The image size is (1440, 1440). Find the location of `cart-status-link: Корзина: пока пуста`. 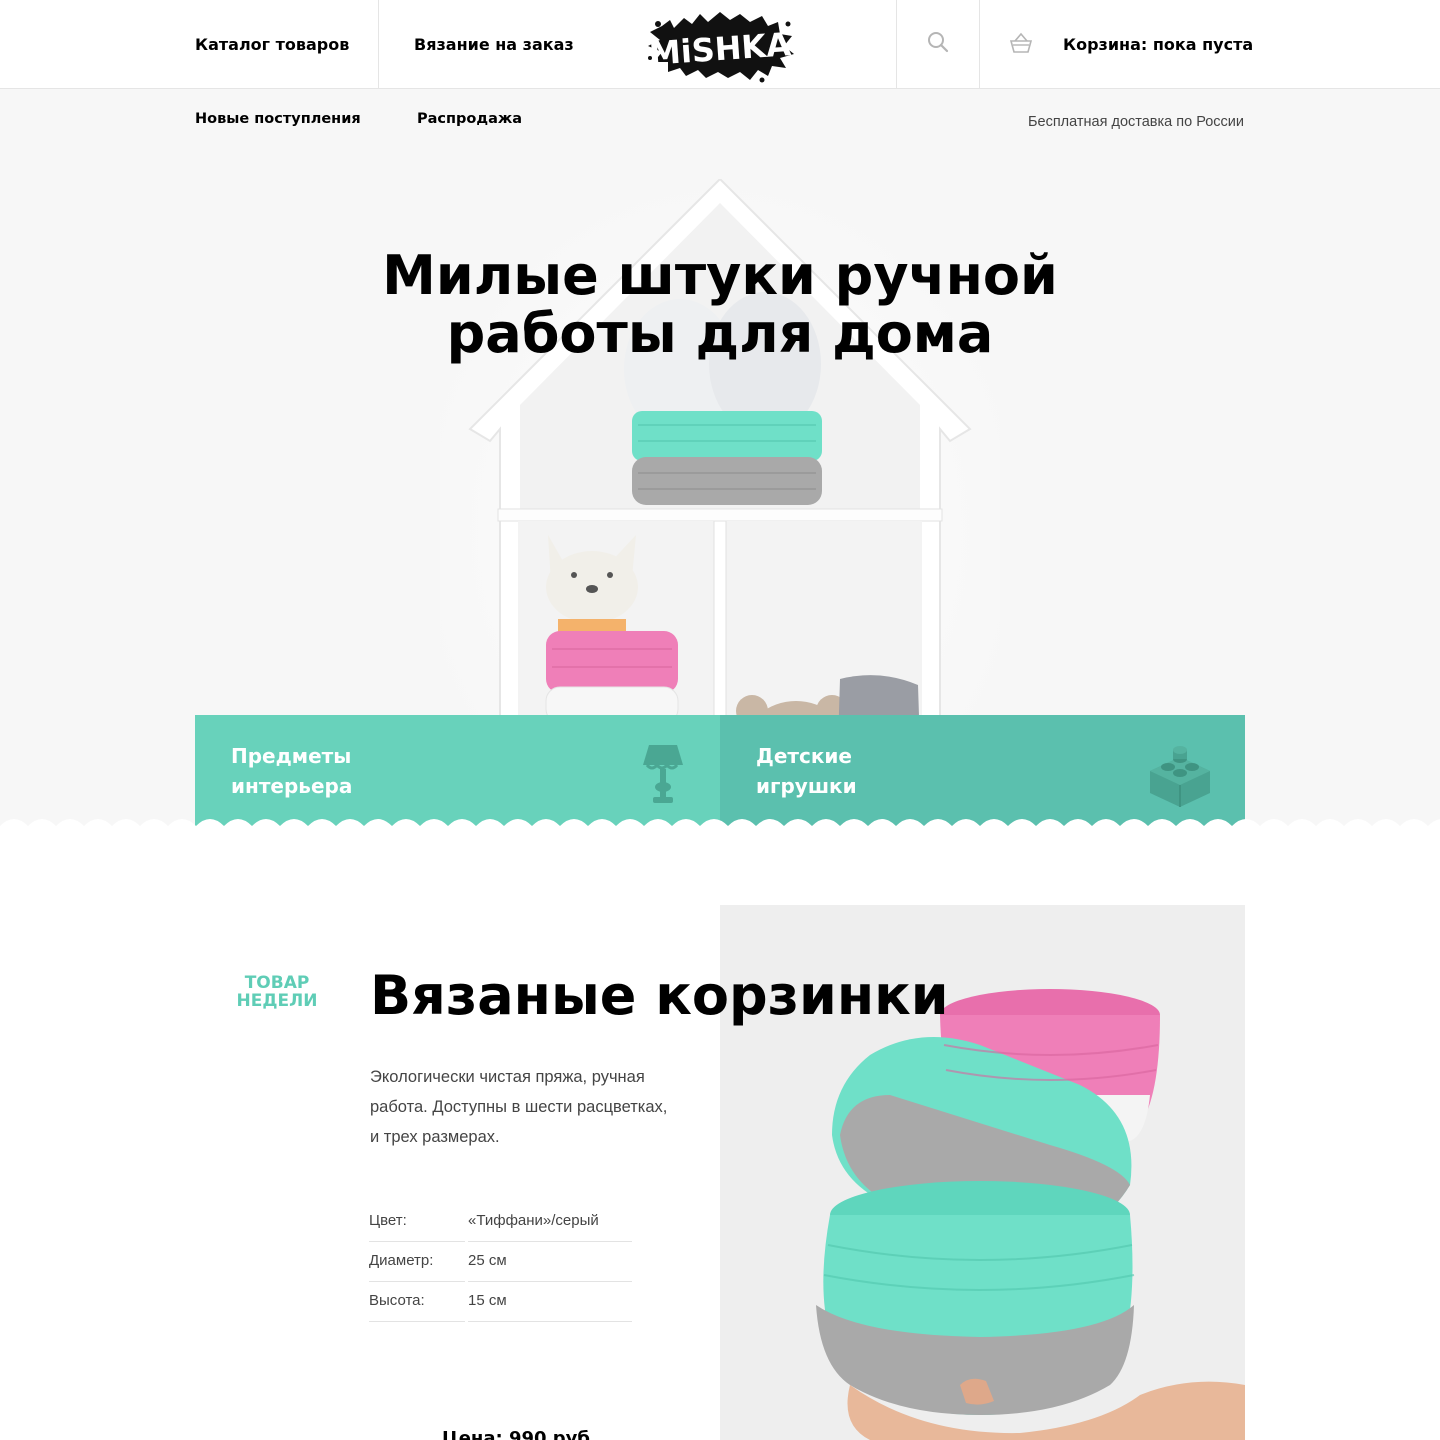

cart-status-link: Корзина: пока пуста is located at coordinates (1158, 44).